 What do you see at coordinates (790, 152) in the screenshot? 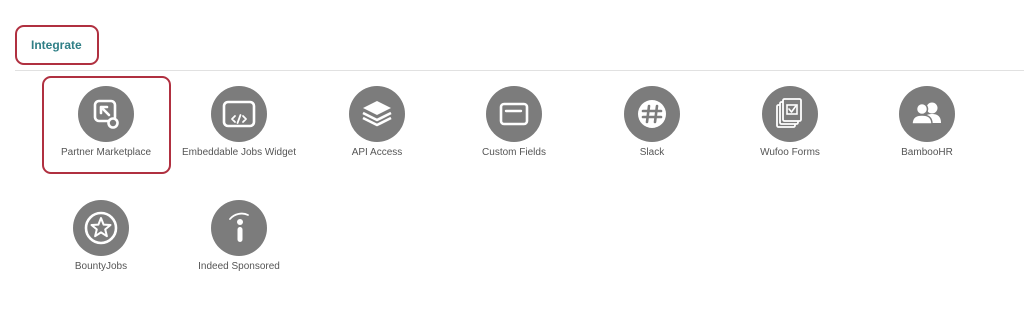
I see `integration-label: Wufoo Forms` at bounding box center [790, 152].